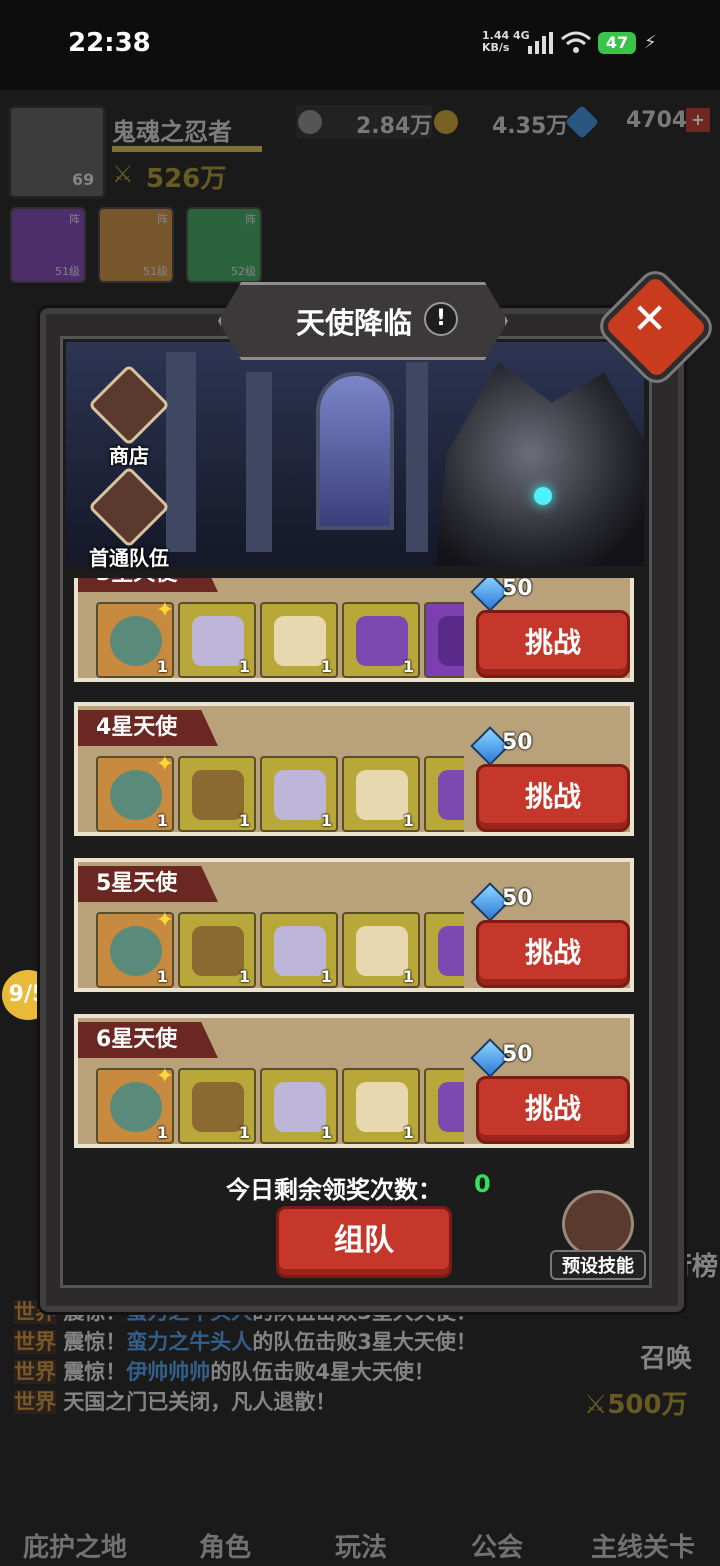 This screenshot has height=1566, width=720. Describe the element at coordinates (354, 323) in the screenshot. I see `modal-title: 天使降临` at that location.